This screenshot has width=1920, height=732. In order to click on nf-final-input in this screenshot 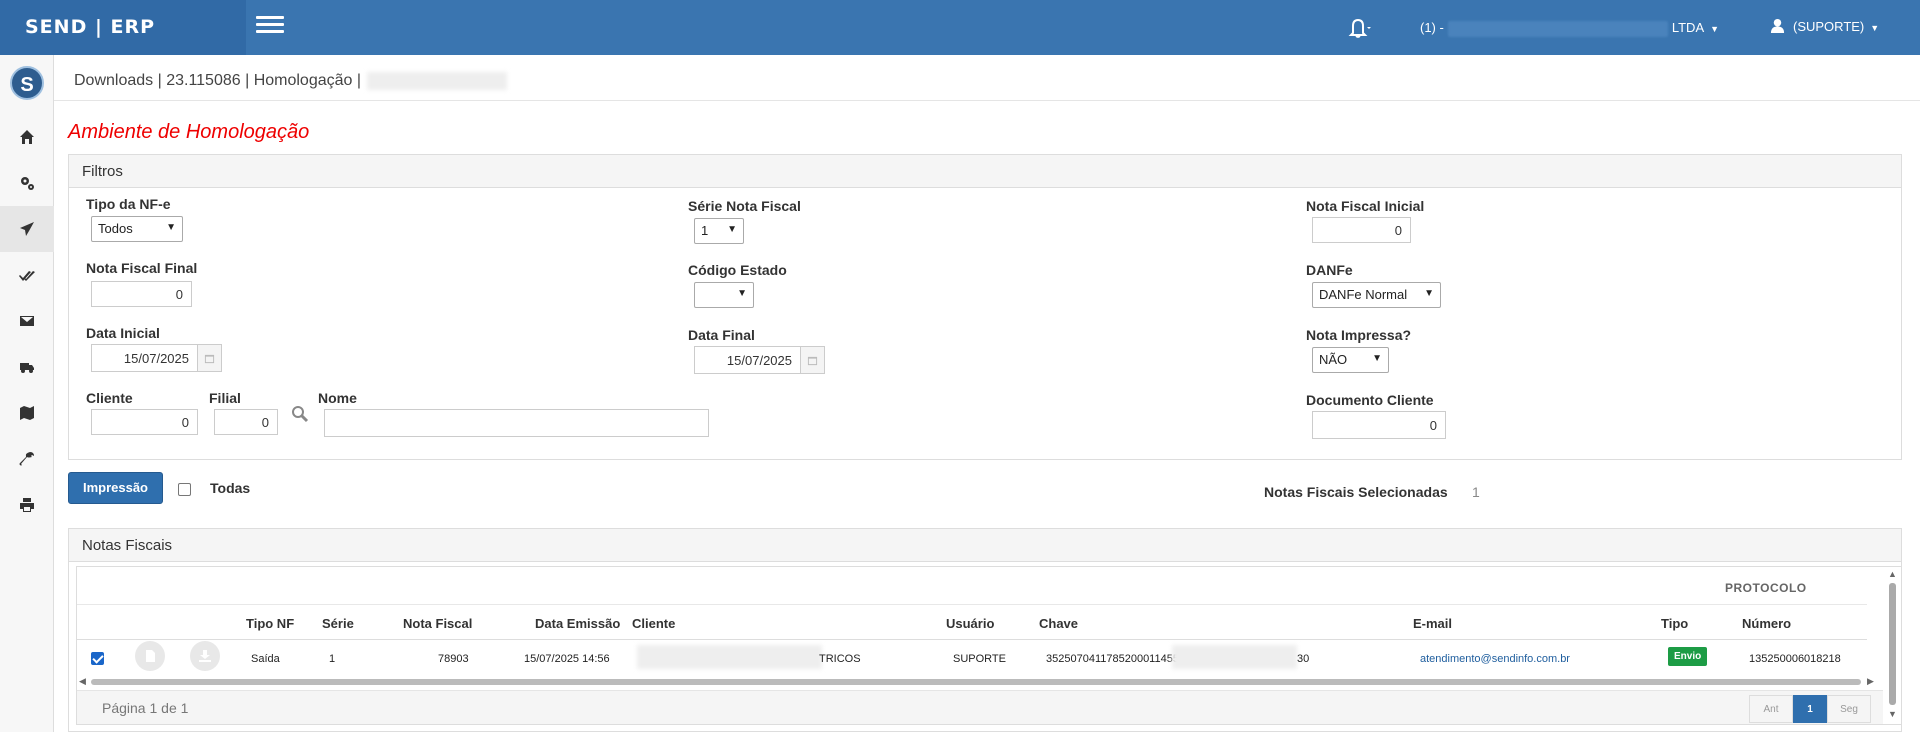, I will do `click(141, 294)`.